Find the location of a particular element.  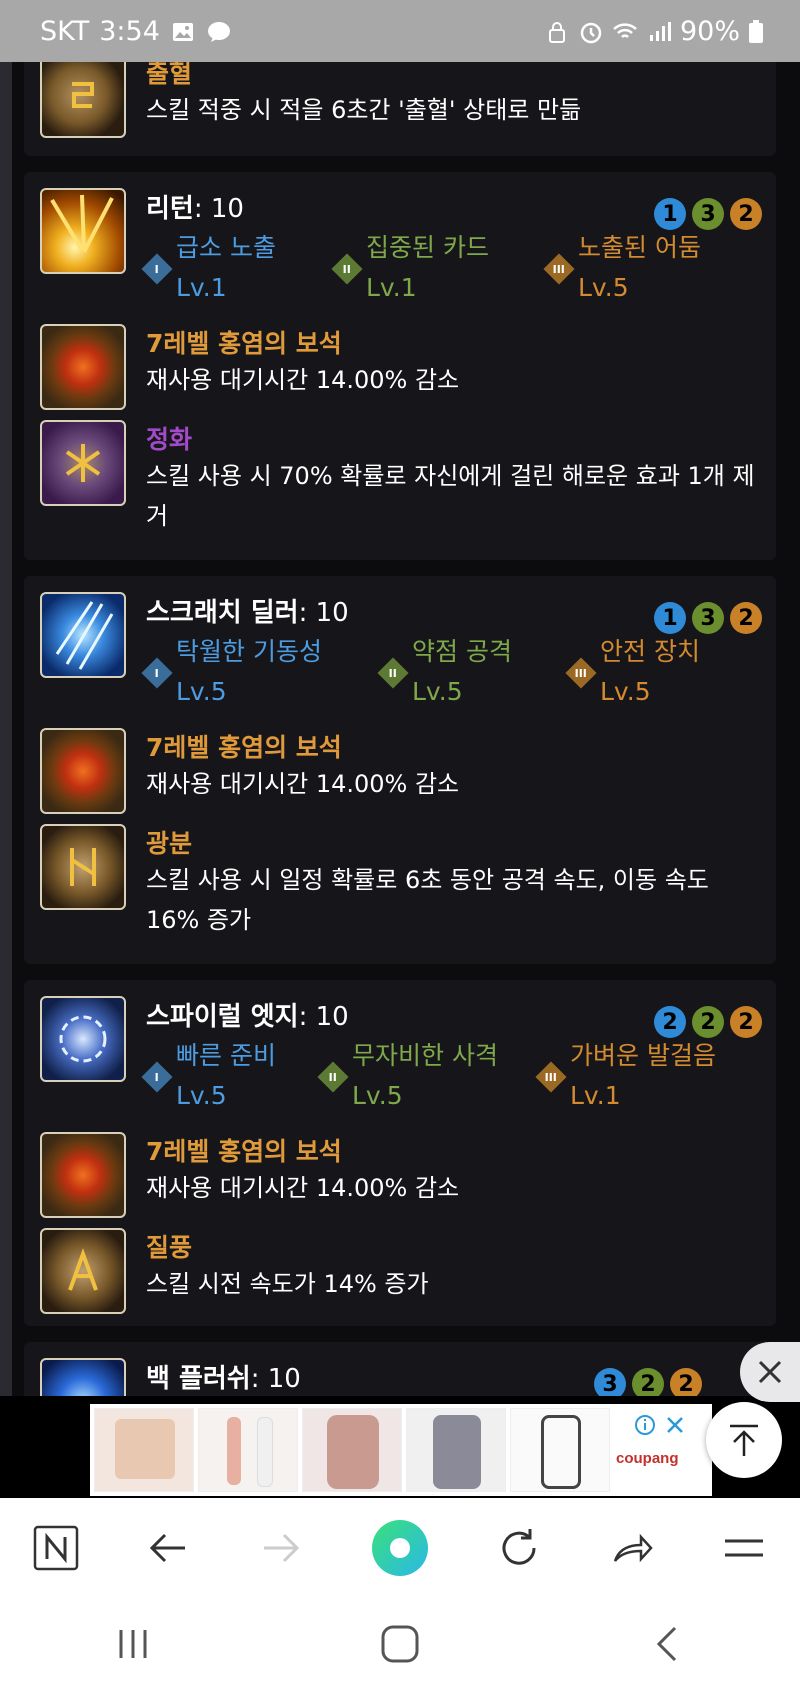

gallery-icon is located at coordinates (182, 31).